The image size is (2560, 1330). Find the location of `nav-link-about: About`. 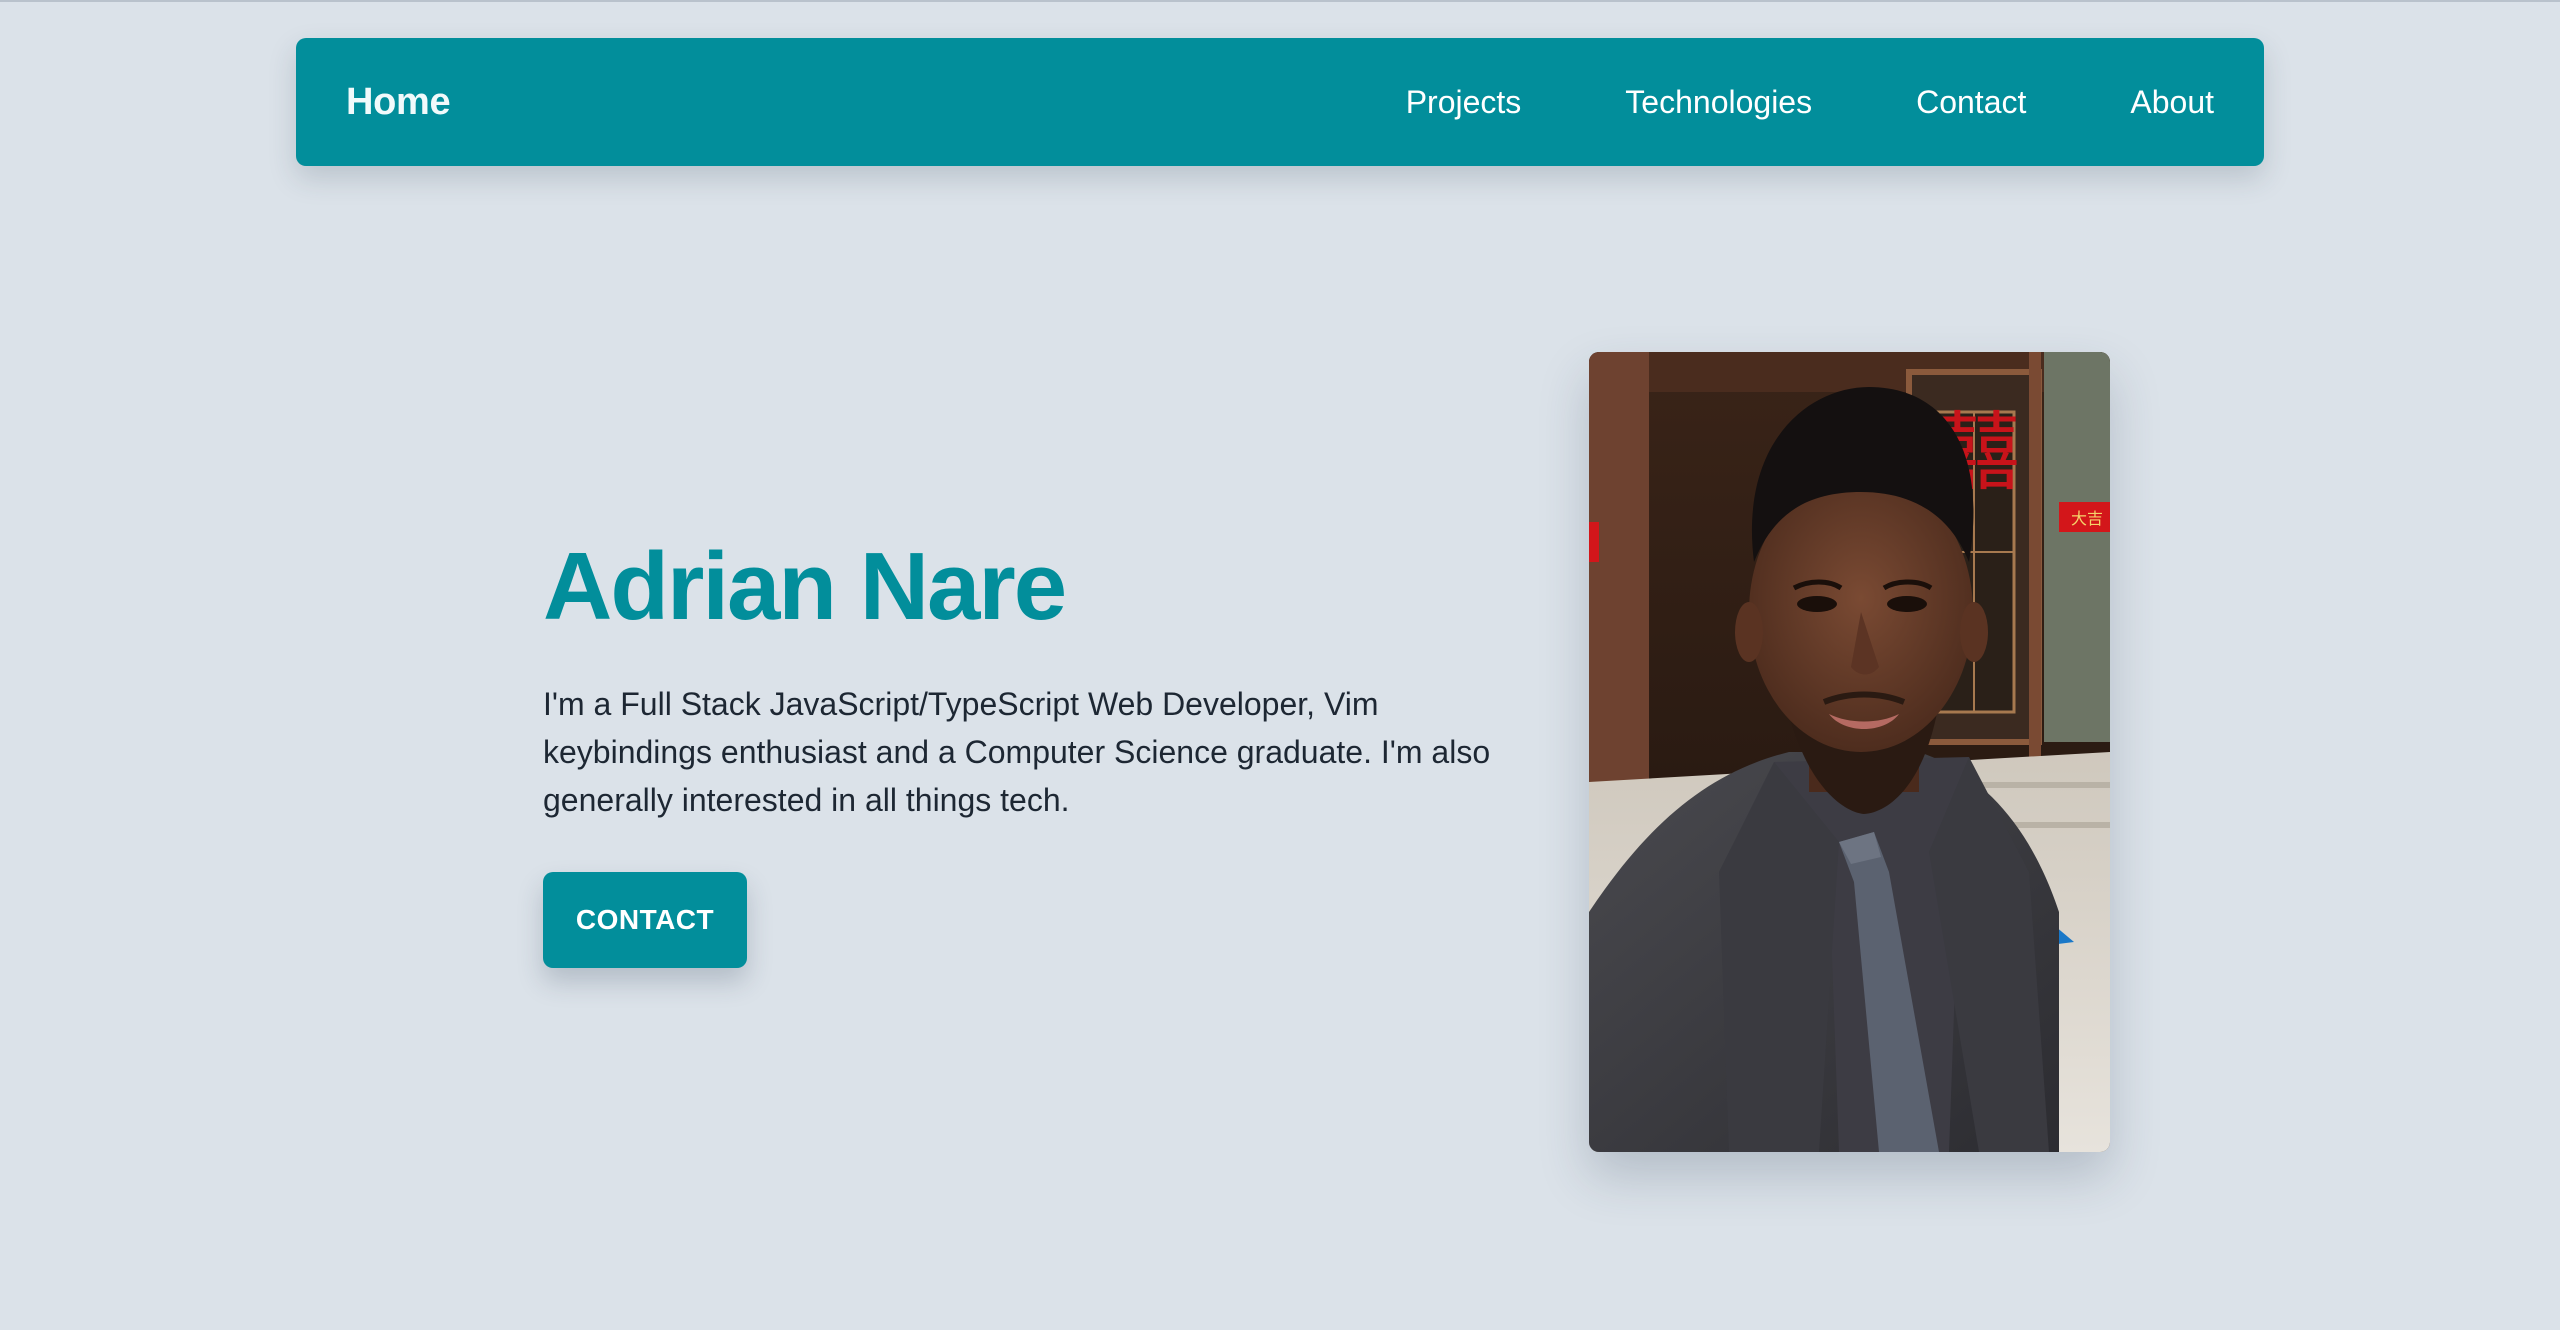

nav-link-about: About is located at coordinates (2172, 102).